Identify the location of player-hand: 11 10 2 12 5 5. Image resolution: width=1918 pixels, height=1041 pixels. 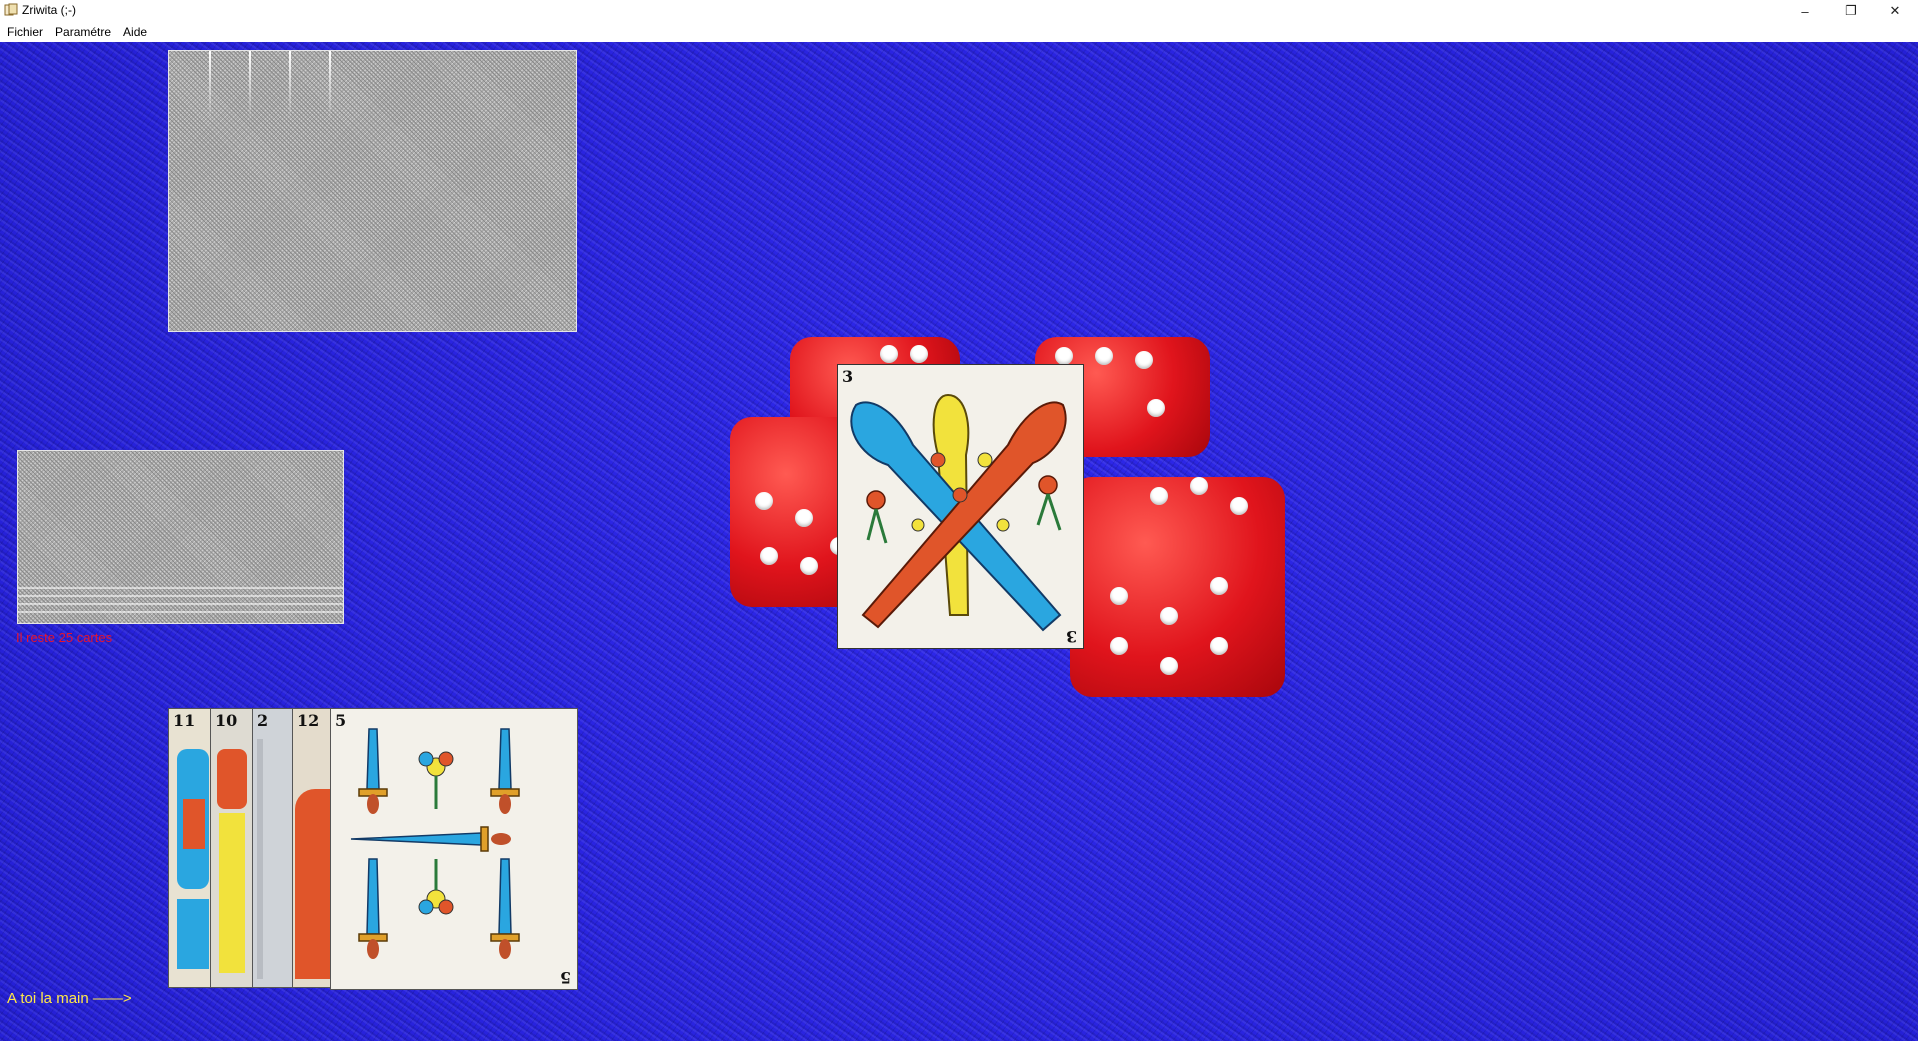
(373, 849).